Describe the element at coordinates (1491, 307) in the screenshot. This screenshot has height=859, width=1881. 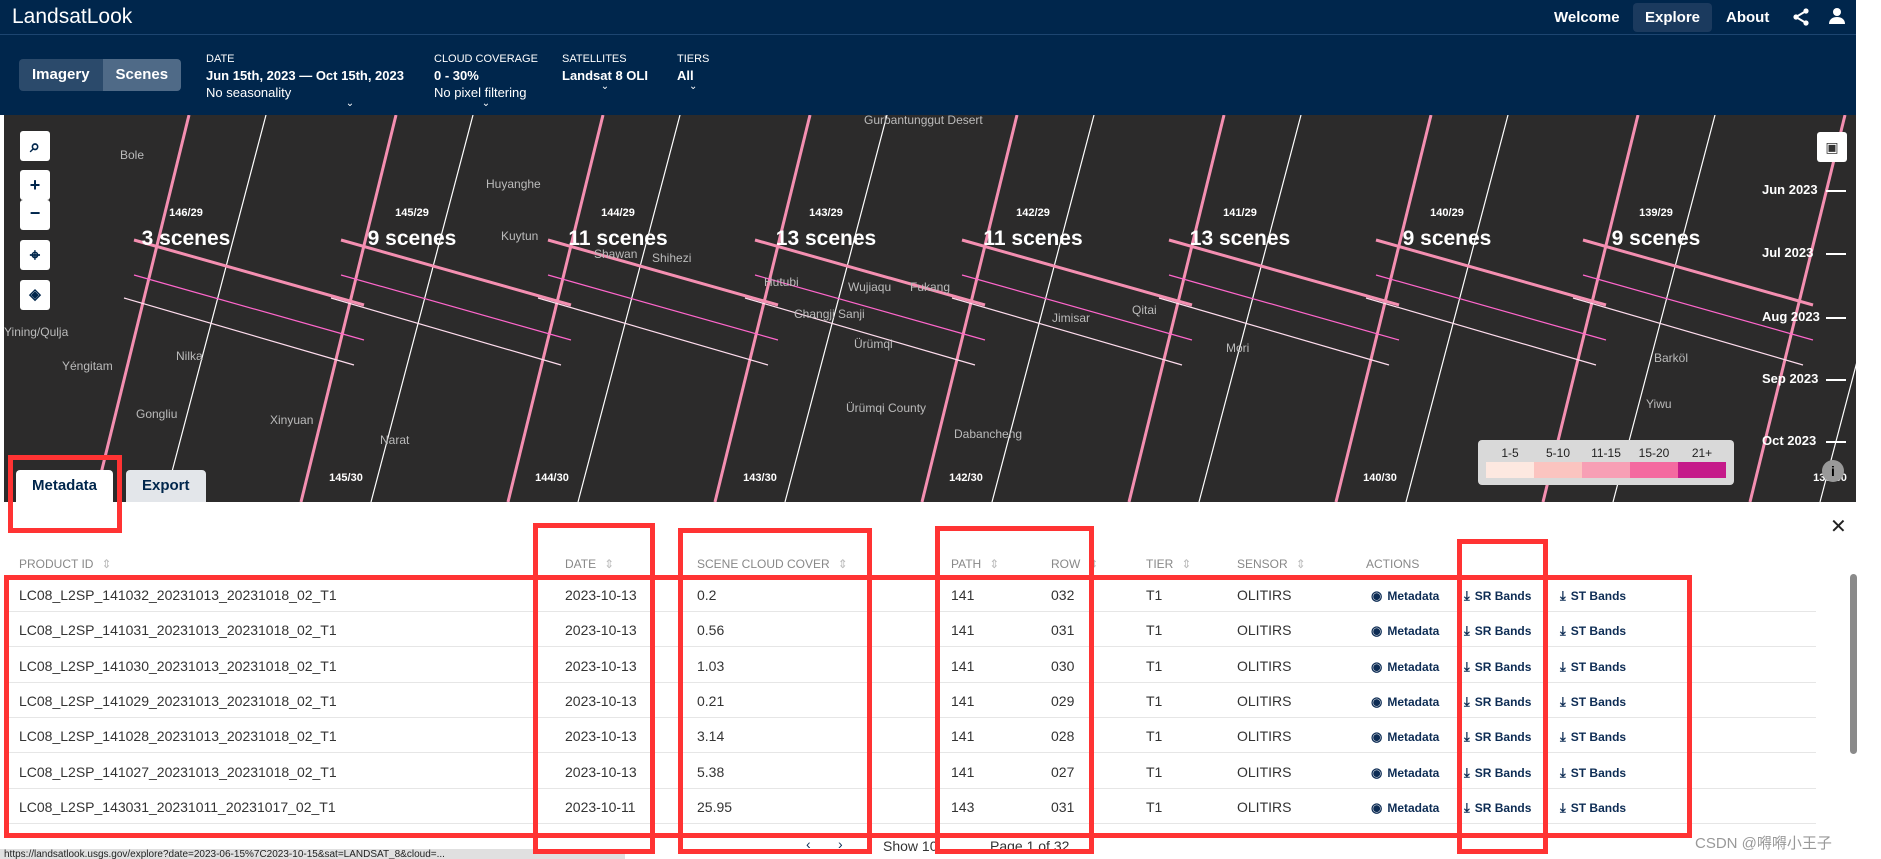
I see `footprint-edge` at that location.